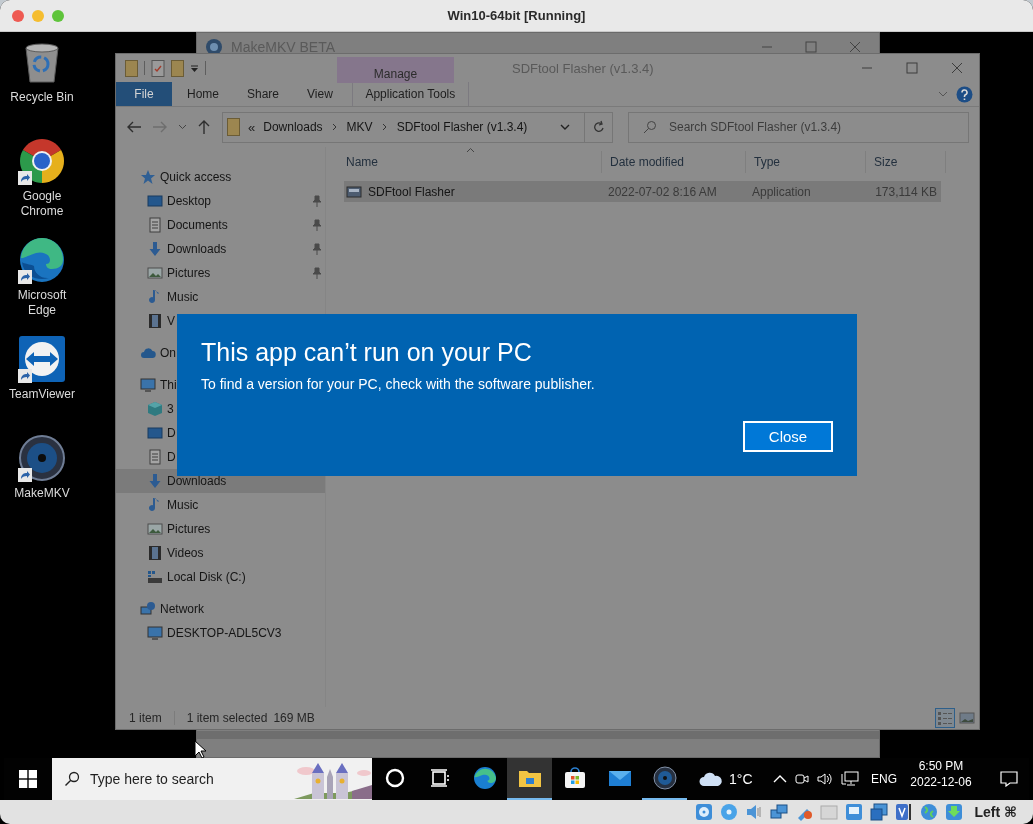  Describe the element at coordinates (941, 766) in the screenshot. I see `clock-time: 6:50 PM` at that location.